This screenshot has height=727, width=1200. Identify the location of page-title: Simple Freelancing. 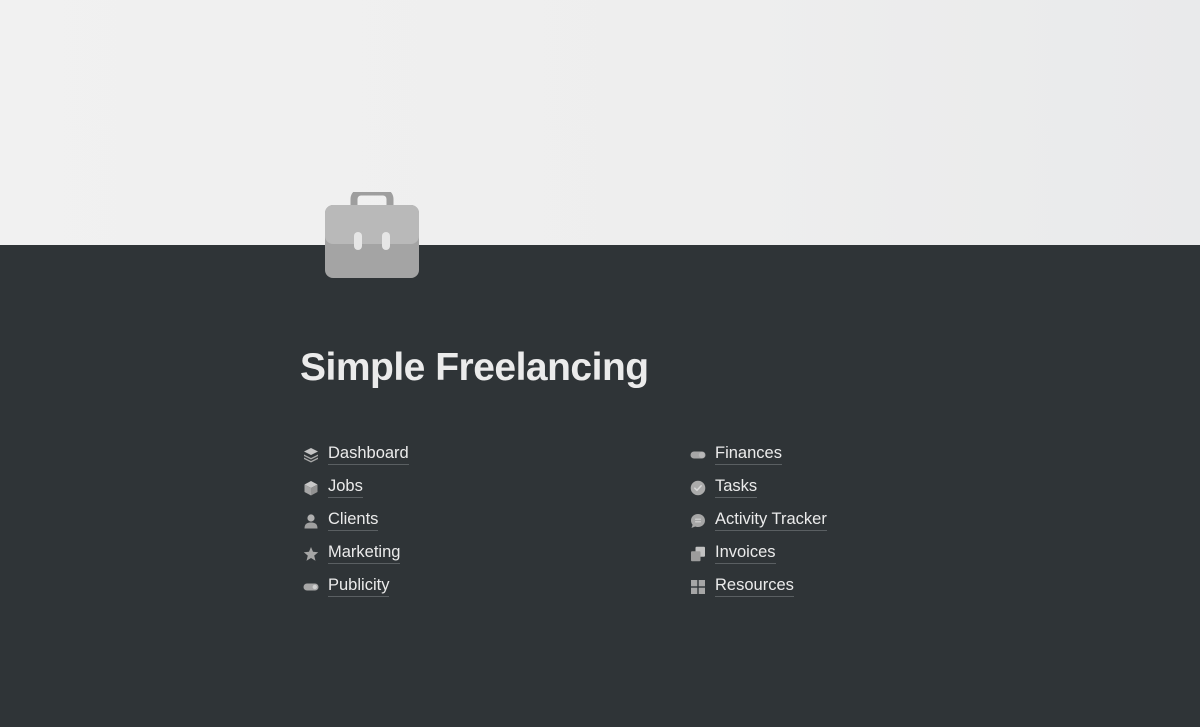
(474, 367).